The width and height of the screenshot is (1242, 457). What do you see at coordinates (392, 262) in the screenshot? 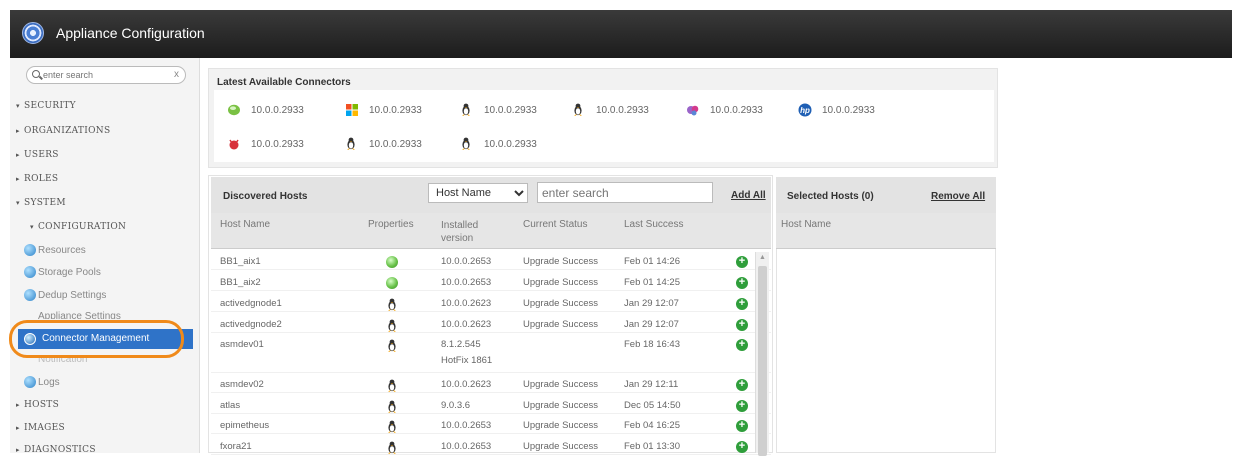
I see `suse-icon` at bounding box center [392, 262].